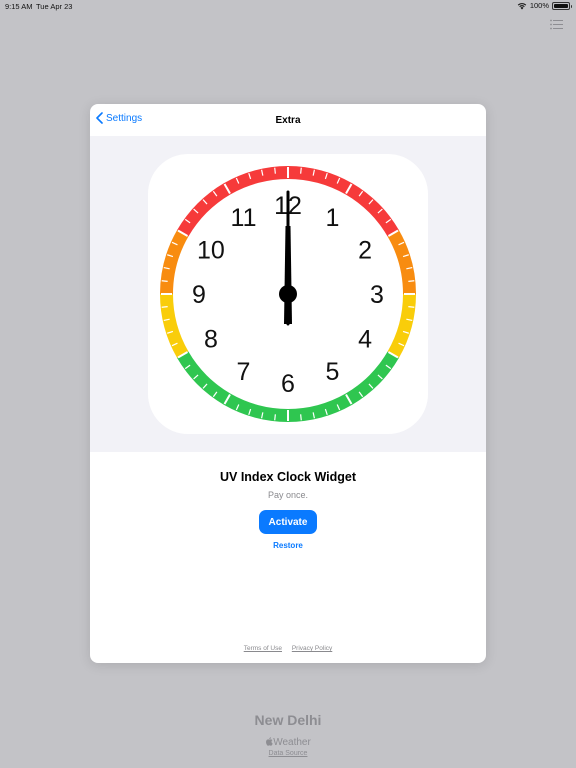 Image resolution: width=576 pixels, height=768 pixels. Describe the element at coordinates (211, 251) in the screenshot. I see `clock-numeral: 10` at that location.